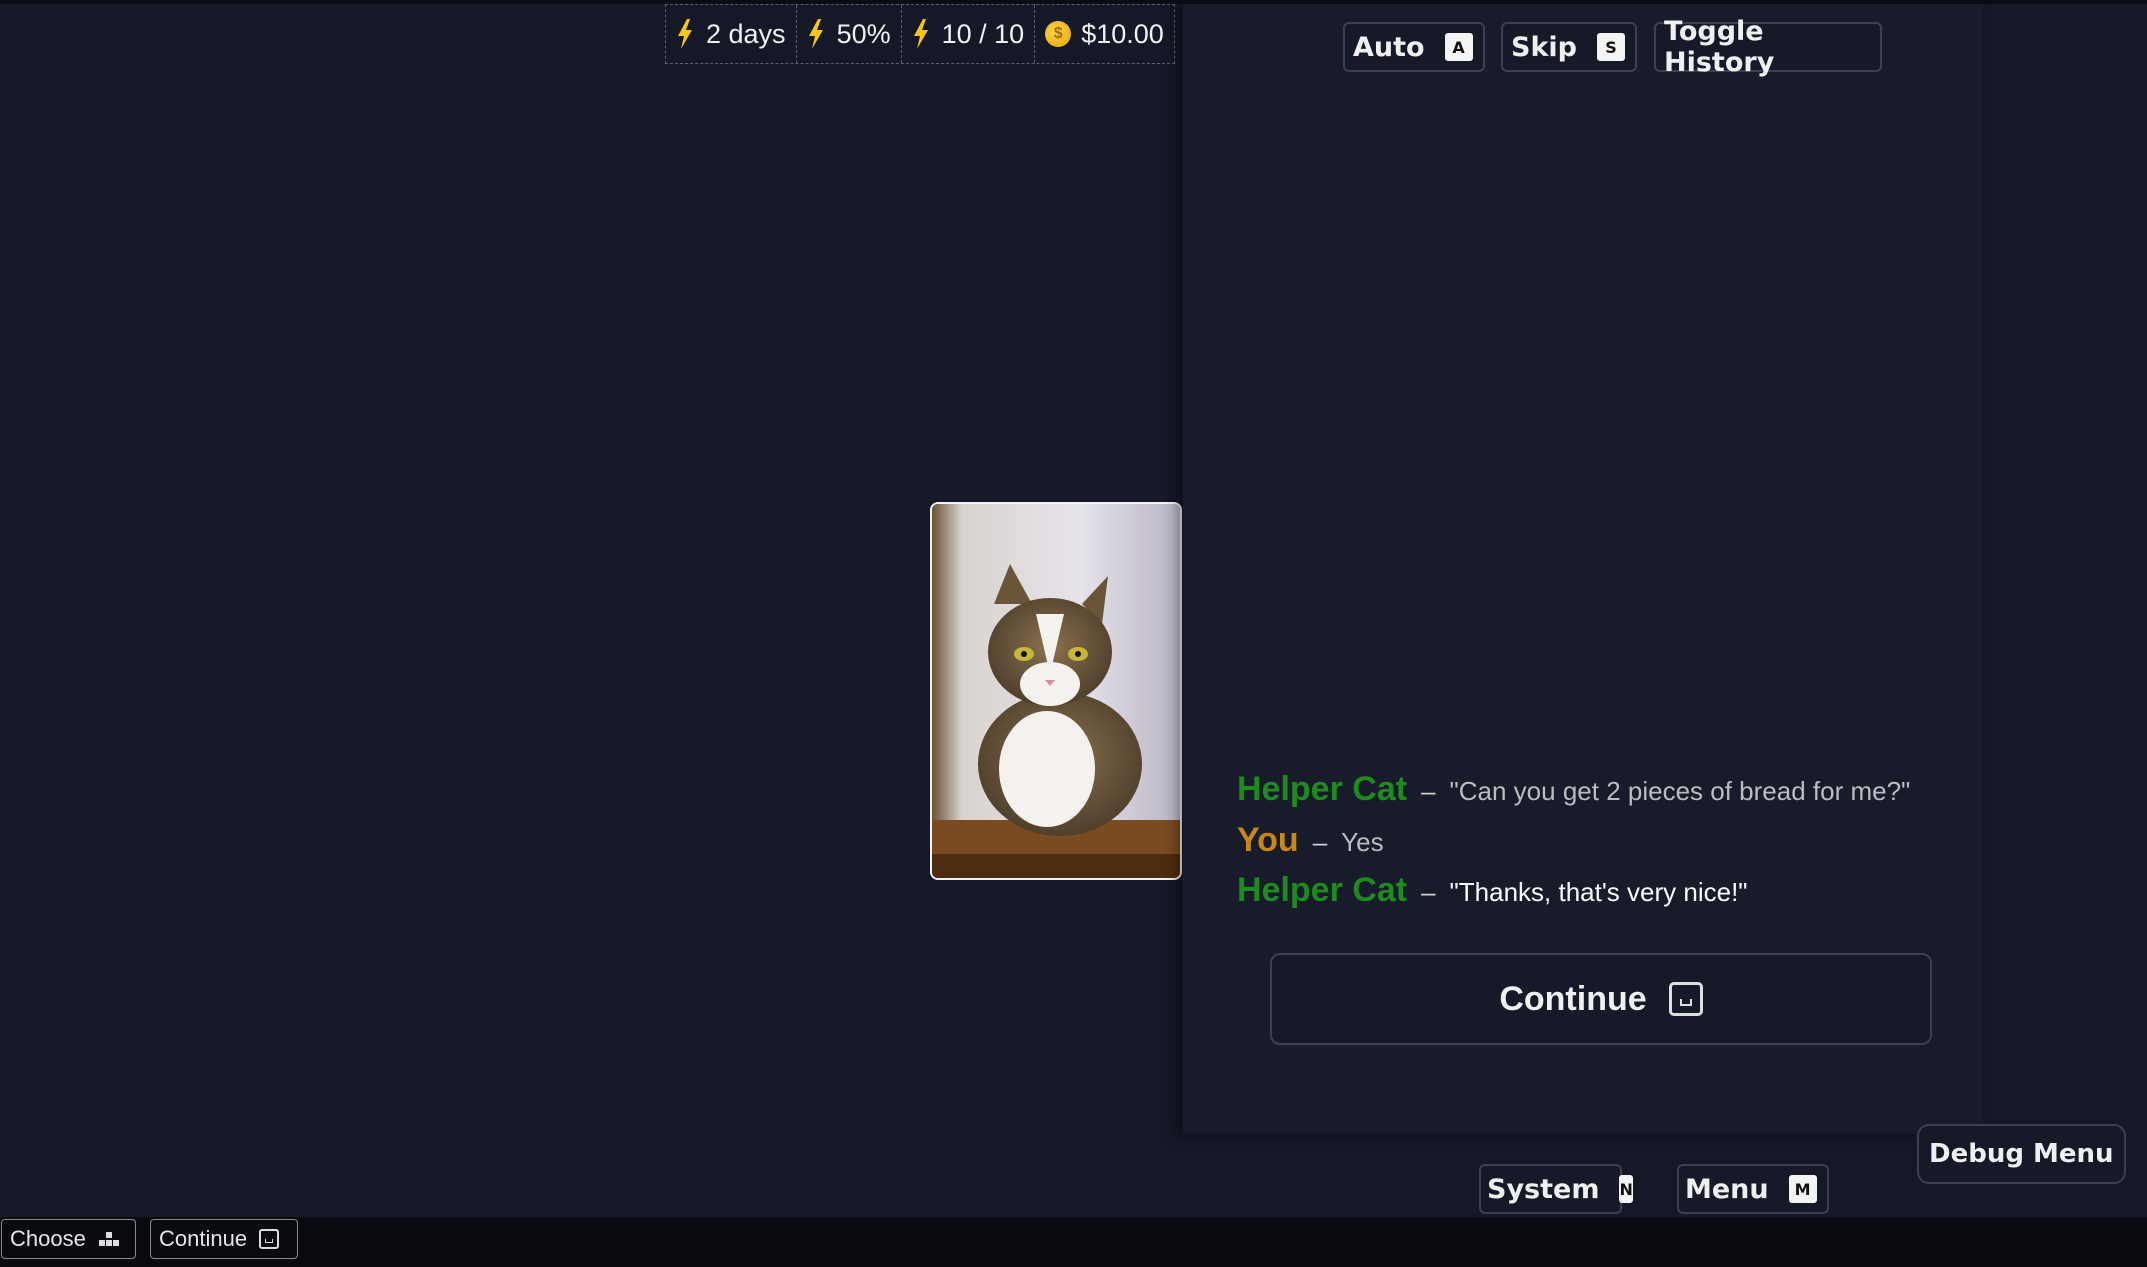  I want to click on stats-bar: 2 days 50% 10 / 10 $ $10.00, so click(920, 34).